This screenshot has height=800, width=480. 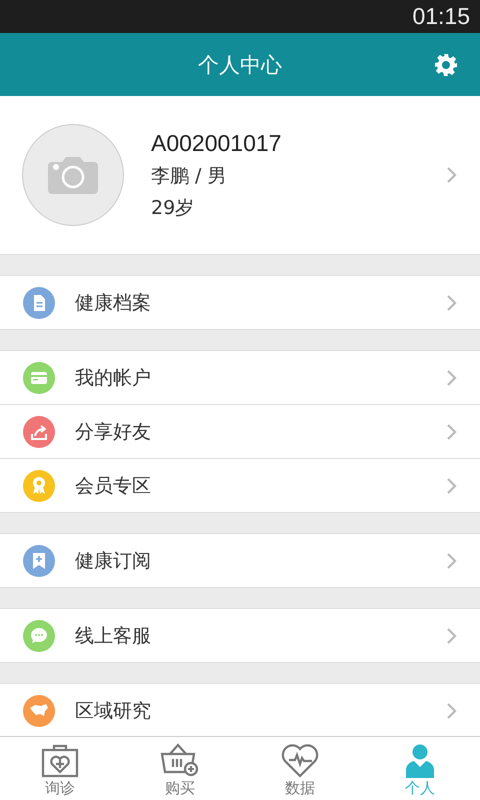 I want to click on menu-label: 分享好友, so click(x=113, y=432).